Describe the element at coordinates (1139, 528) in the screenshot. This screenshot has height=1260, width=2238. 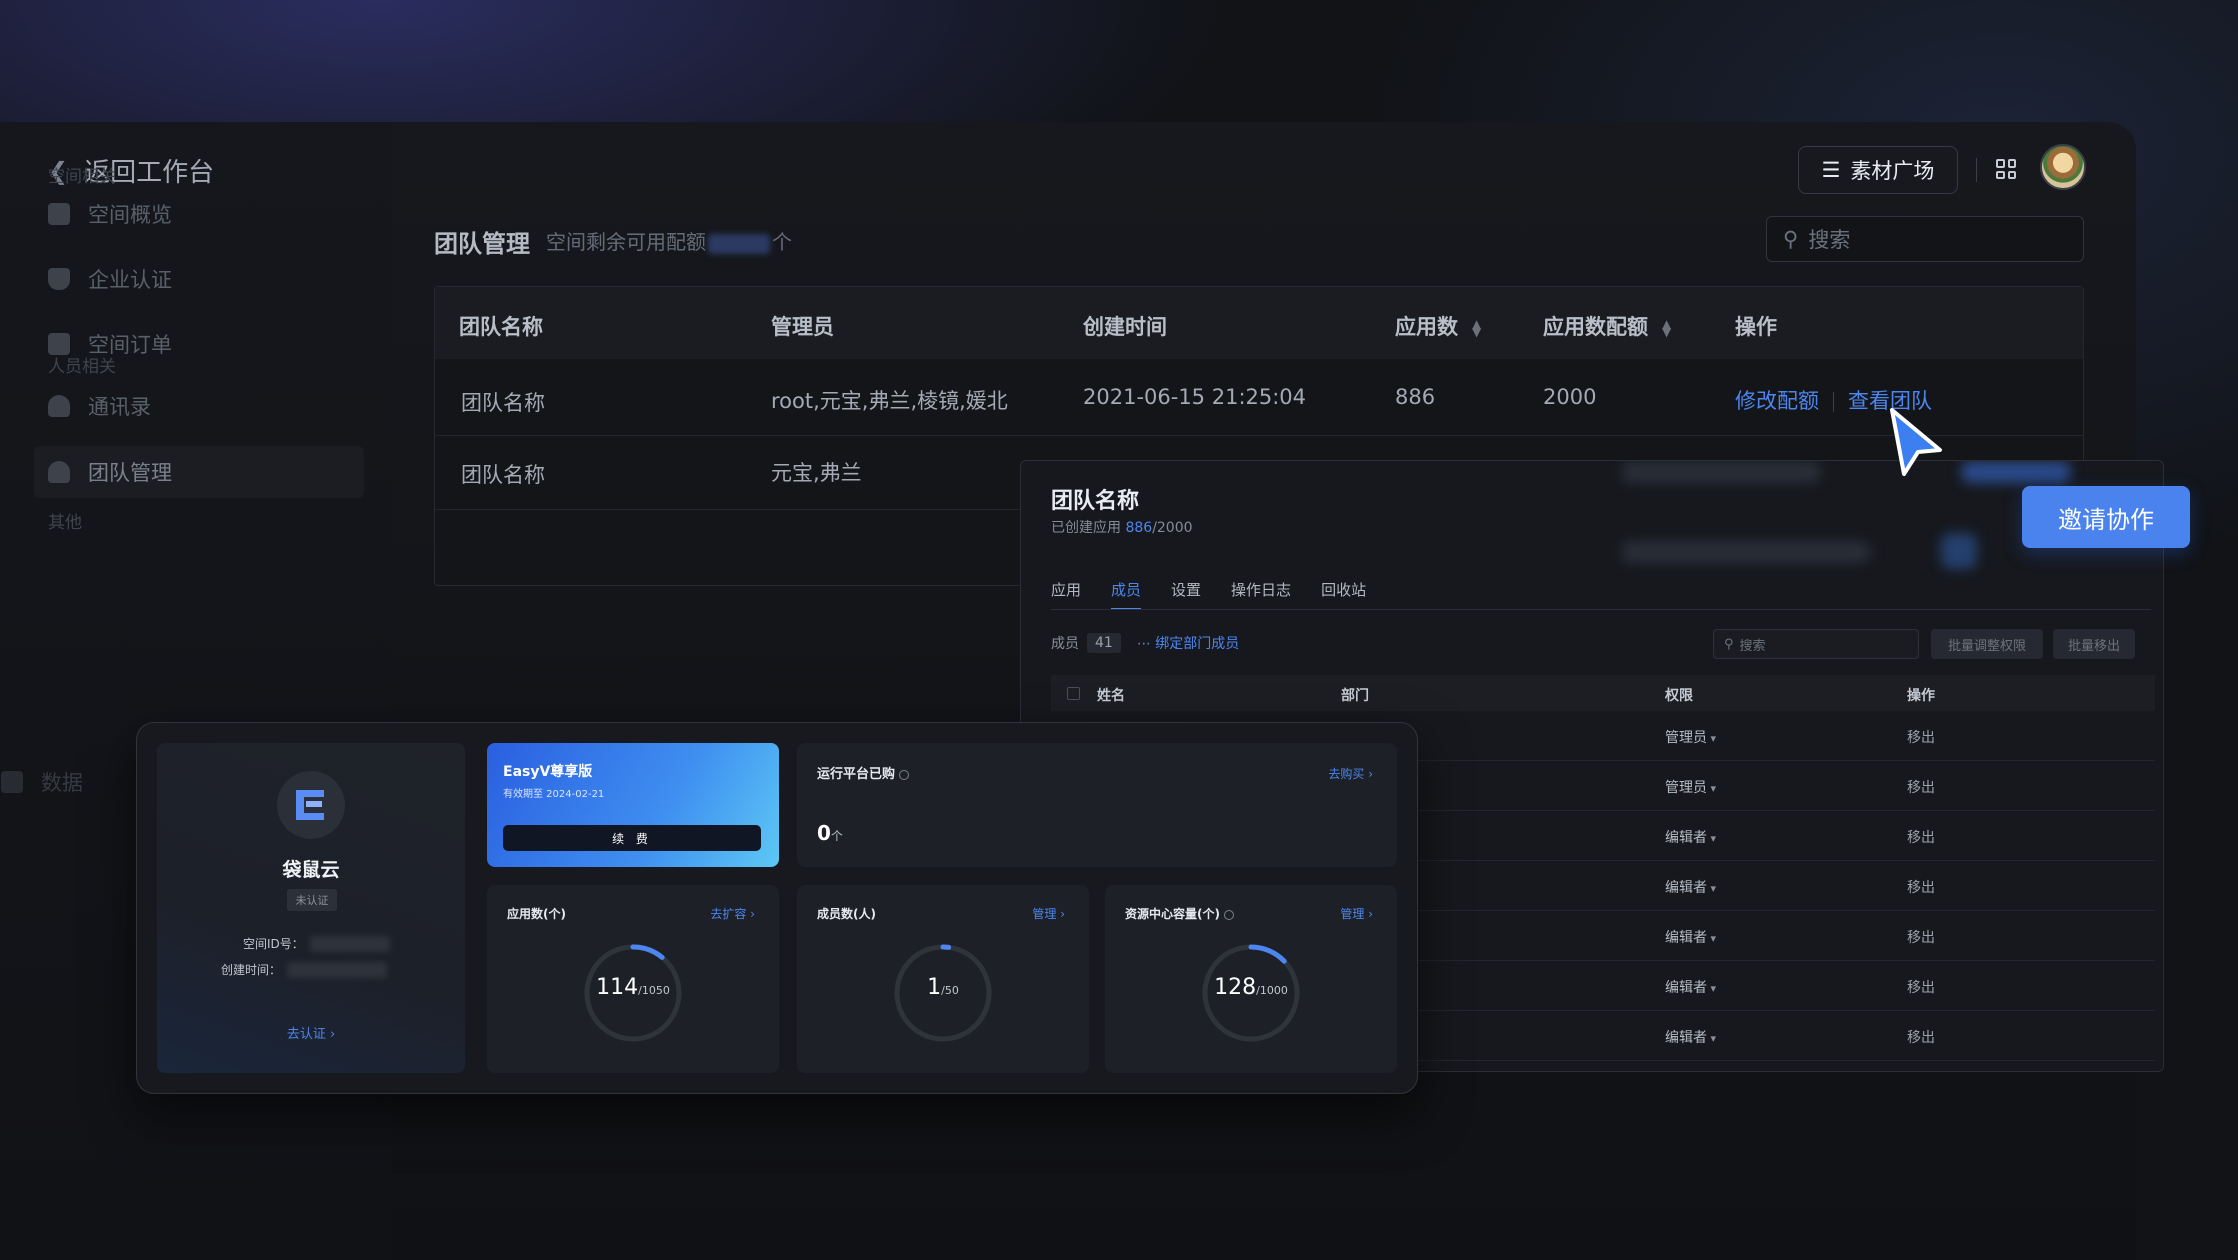
I see `created-apps-count: 886` at that location.